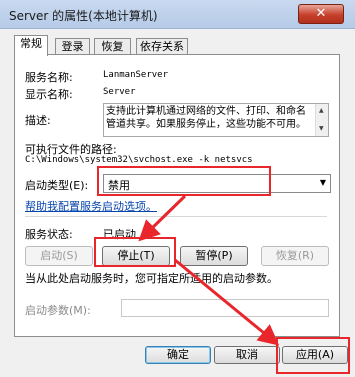 The width and height of the screenshot is (355, 377). What do you see at coordinates (112, 46) in the screenshot?
I see `tab-recovery: 恢复` at bounding box center [112, 46].